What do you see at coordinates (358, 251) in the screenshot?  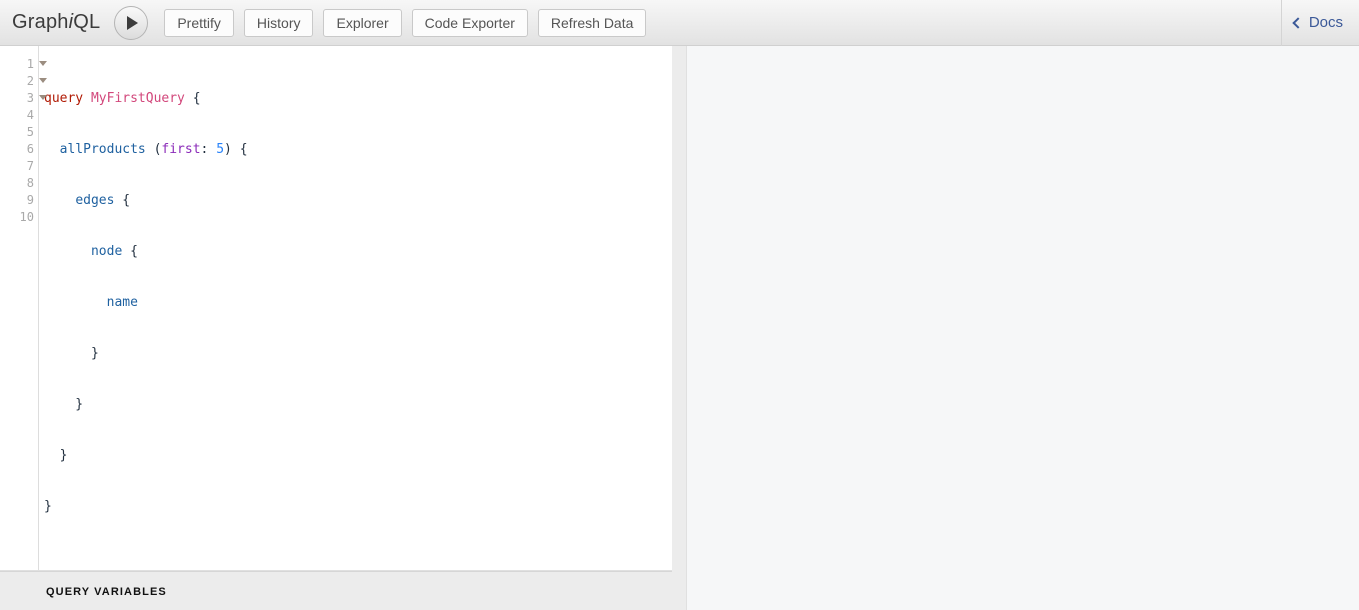 I see `code-line-4: node {` at bounding box center [358, 251].